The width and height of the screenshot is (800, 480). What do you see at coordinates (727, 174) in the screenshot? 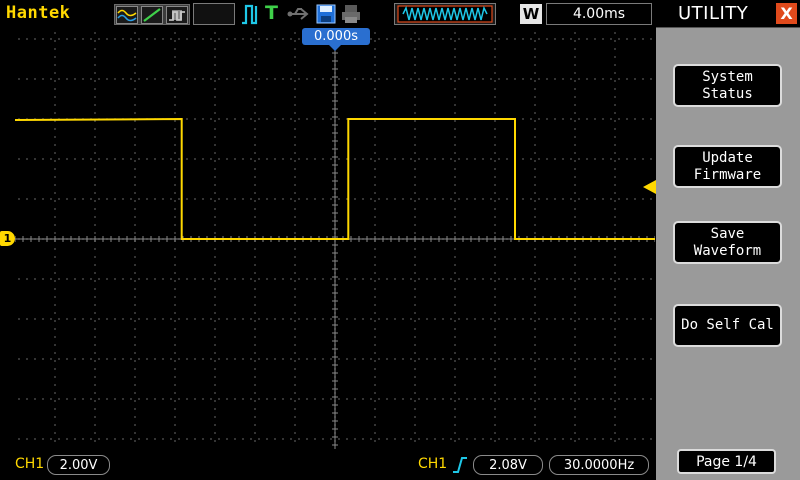
I see `menu-button-line2: Firmware` at bounding box center [727, 174].